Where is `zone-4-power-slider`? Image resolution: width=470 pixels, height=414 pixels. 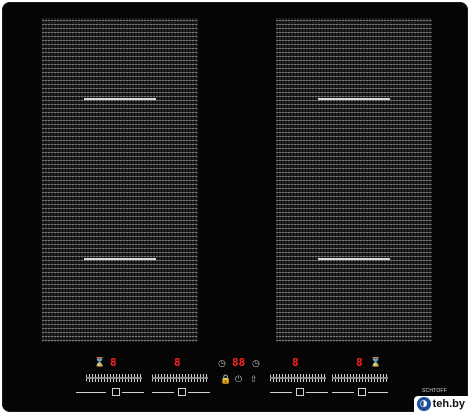 zone-4-power-slider is located at coordinates (360, 378).